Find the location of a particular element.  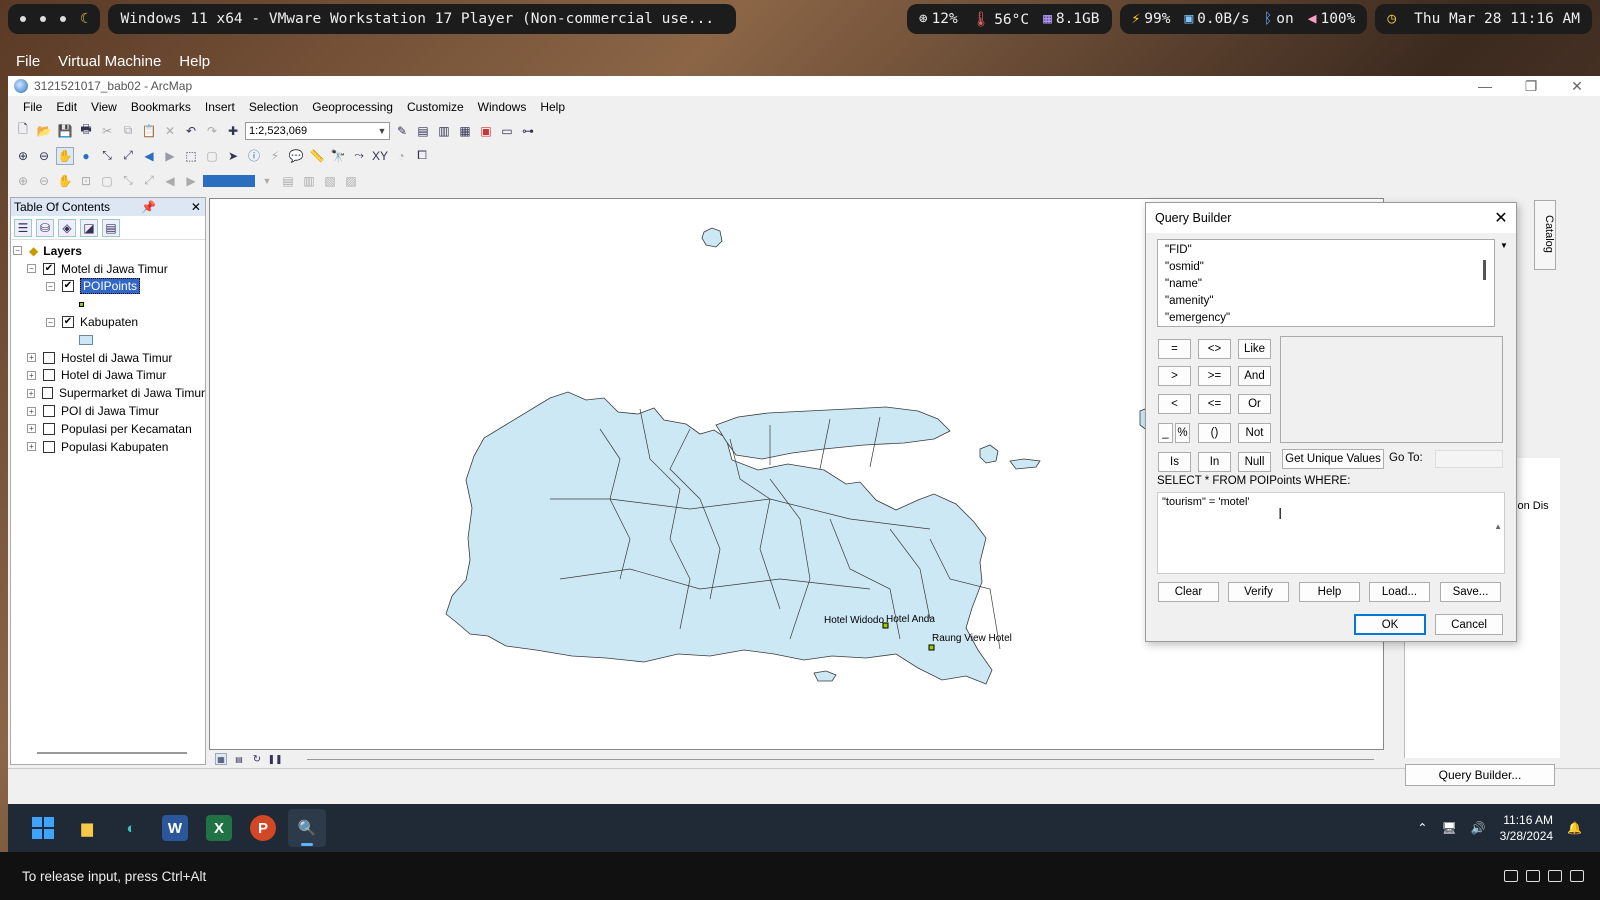

identify-icon: ⓘ is located at coordinates (254, 156).